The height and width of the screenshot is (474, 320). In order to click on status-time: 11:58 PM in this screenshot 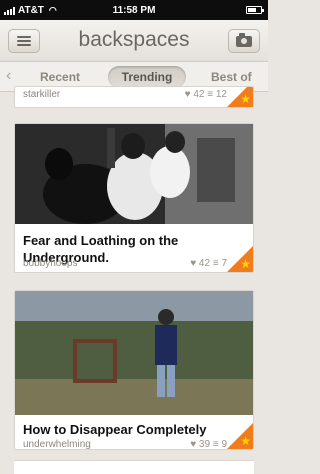, I will do `click(134, 10)`.